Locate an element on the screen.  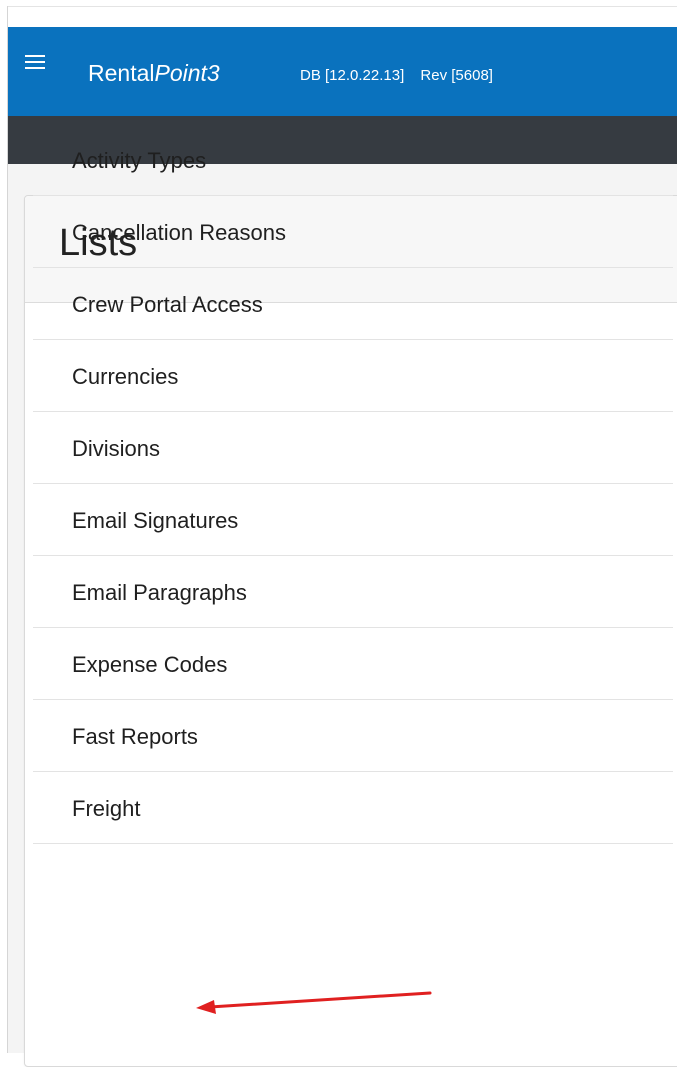
brand-logo: RentalPoint3 is located at coordinates (154, 73).